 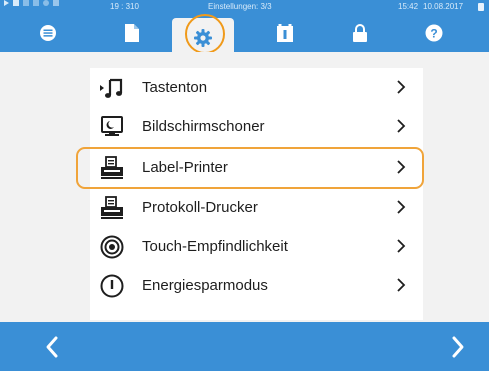 I want to click on menu-item-touch-empfindlichkeit: Touch-Empfindlichkeit, so click(x=256, y=247).